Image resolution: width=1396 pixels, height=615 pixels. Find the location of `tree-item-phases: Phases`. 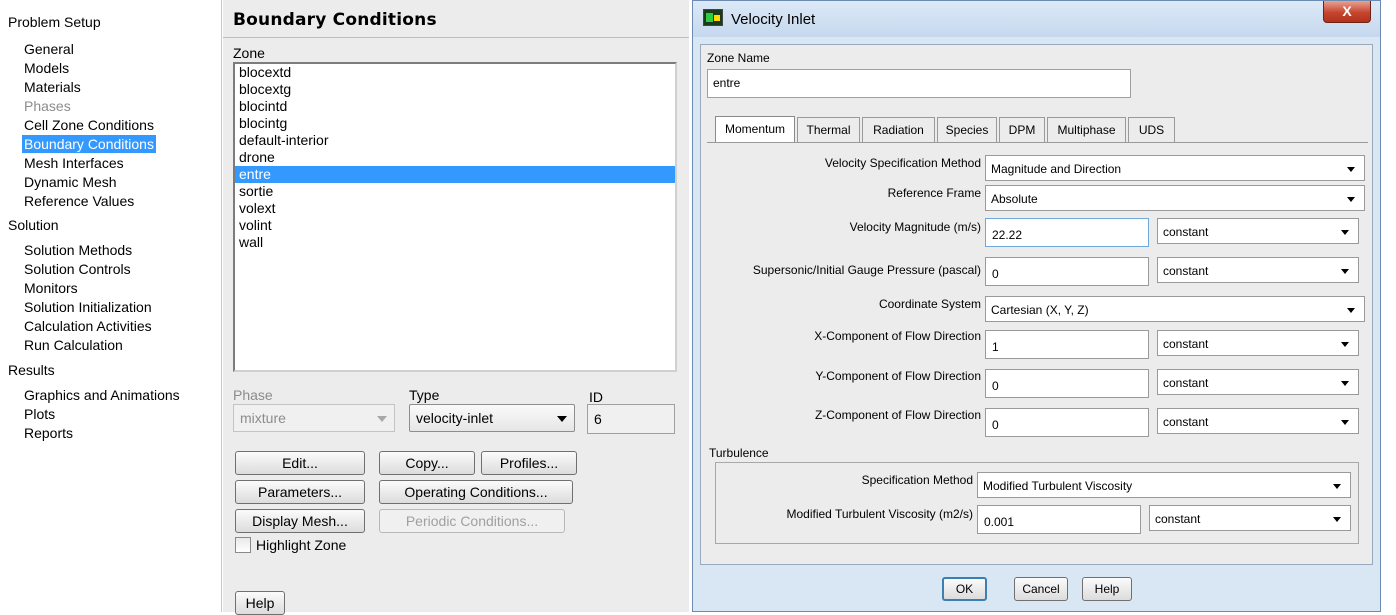

tree-item-phases: Phases is located at coordinates (47, 106).